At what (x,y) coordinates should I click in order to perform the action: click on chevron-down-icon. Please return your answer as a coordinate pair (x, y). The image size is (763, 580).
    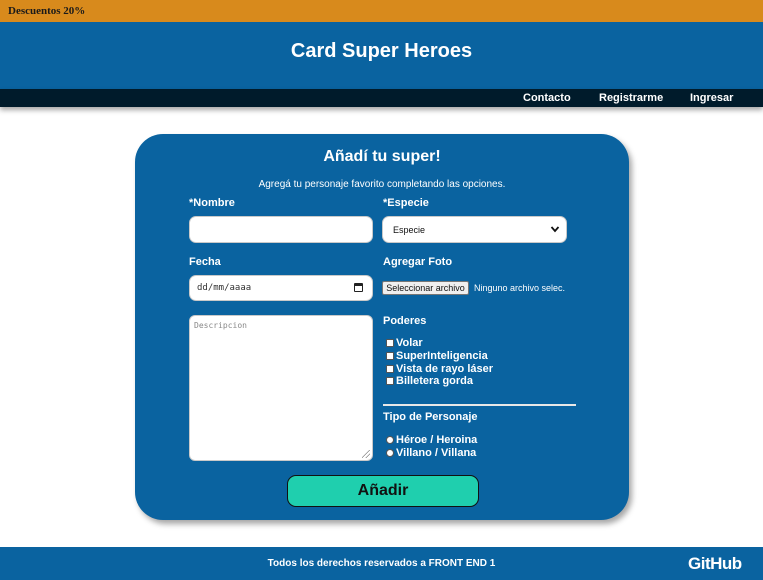
    Looking at the image, I should click on (555, 229).